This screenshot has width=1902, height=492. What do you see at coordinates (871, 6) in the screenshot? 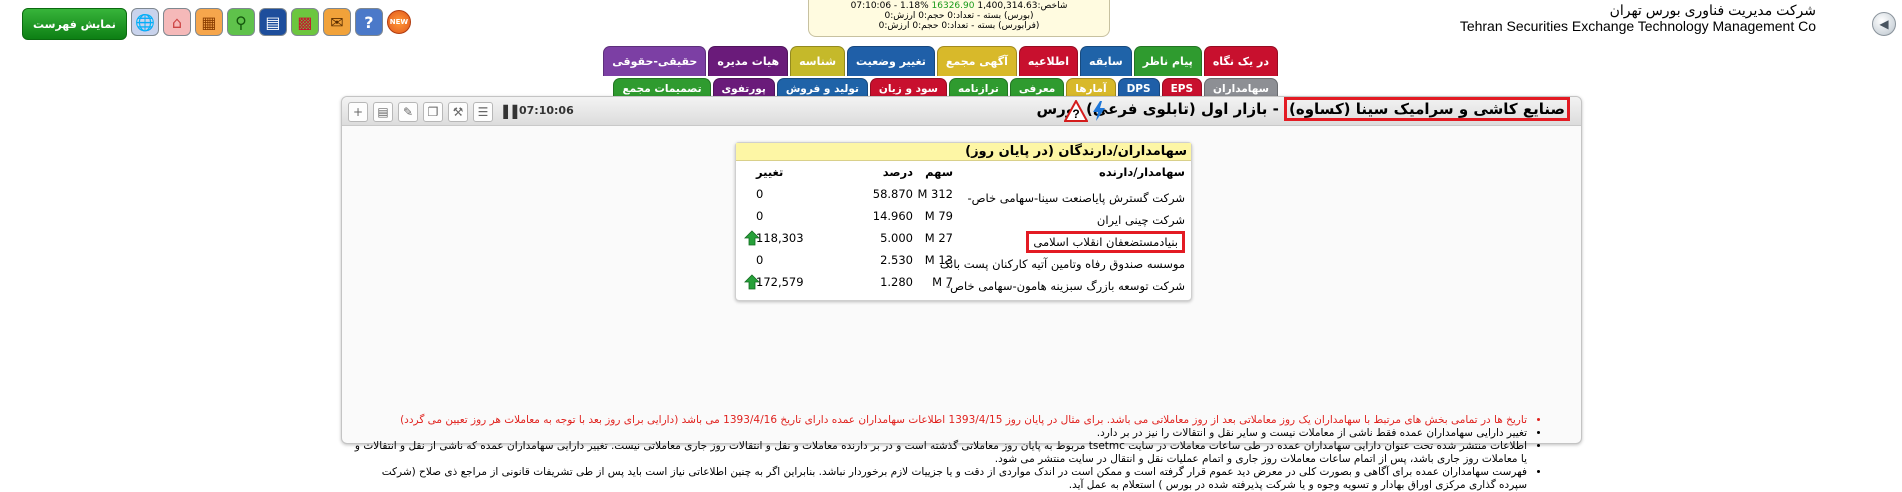
I see `index-time: 07:10:06` at bounding box center [871, 6].